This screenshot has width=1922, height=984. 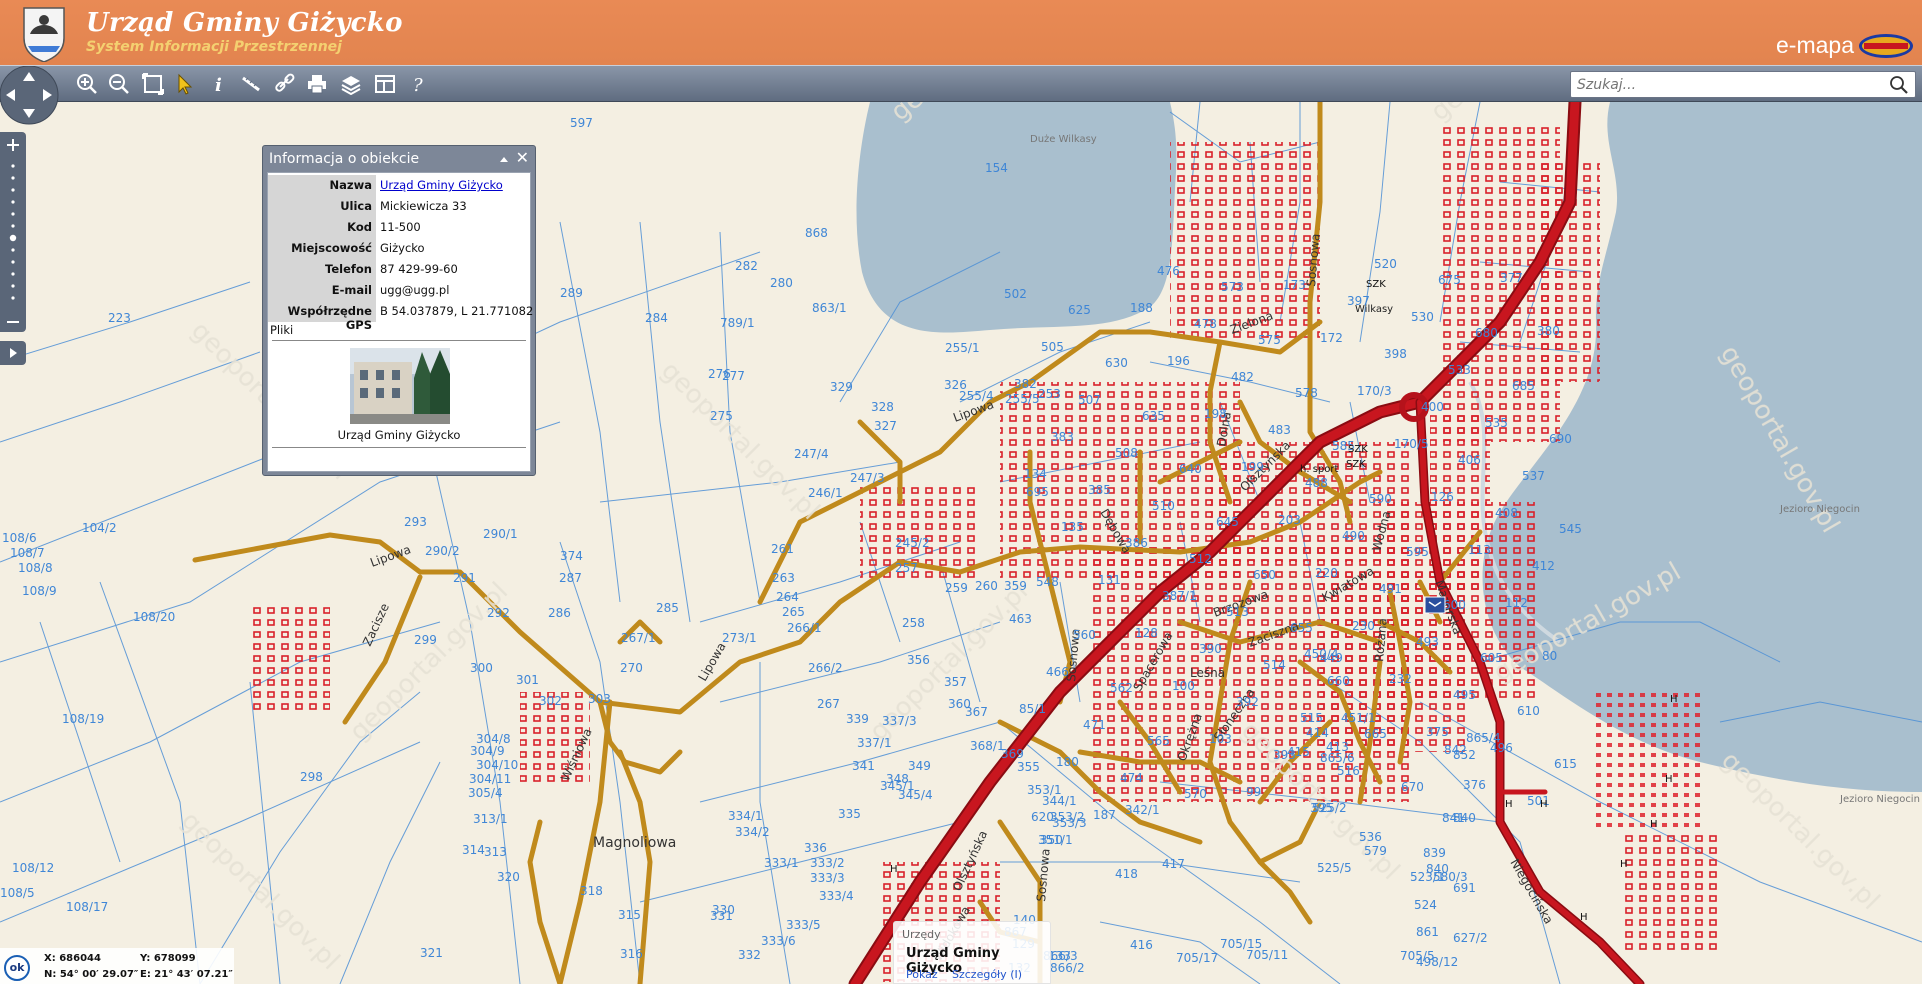 What do you see at coordinates (1301, 628) in the screenshot?
I see `parcel-number: 655` at bounding box center [1301, 628].